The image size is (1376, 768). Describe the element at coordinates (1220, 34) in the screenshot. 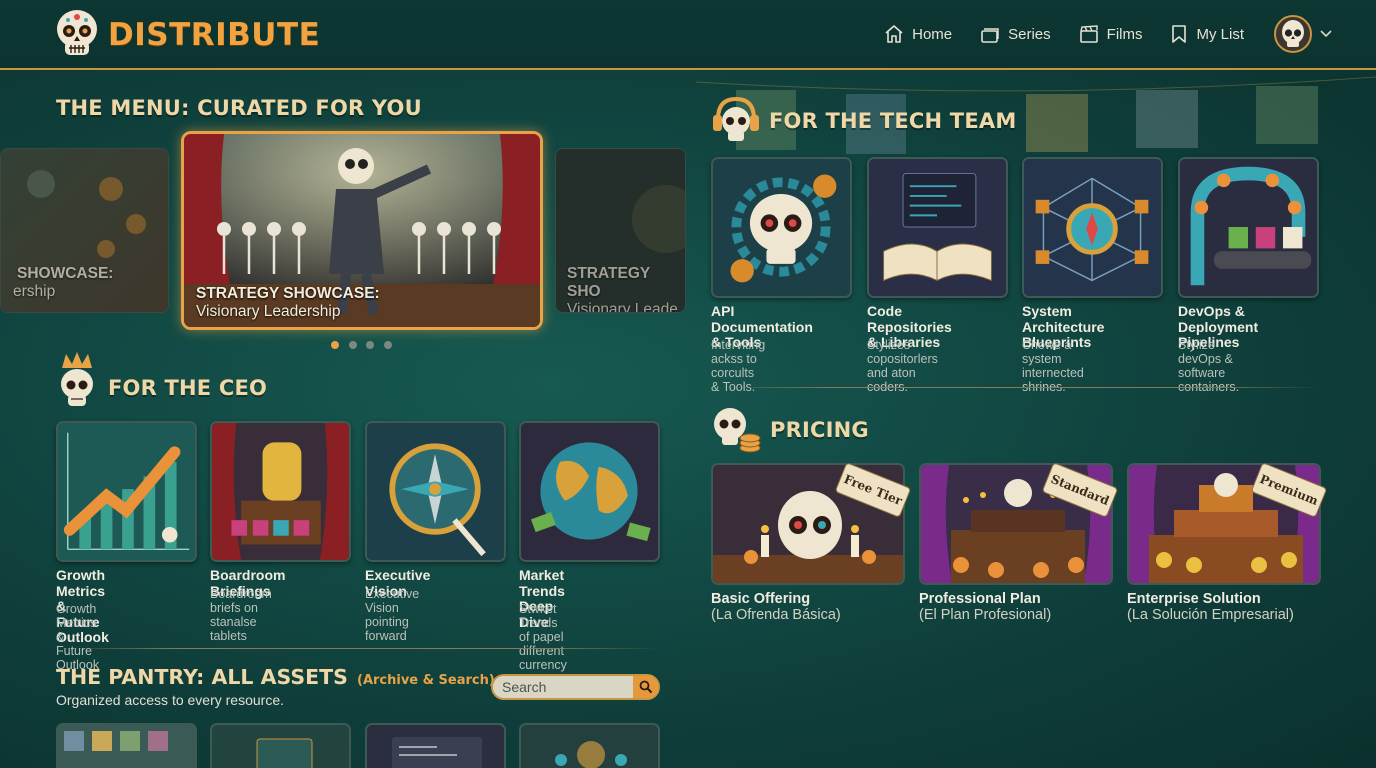

I see `nav-my-list-label: My List` at that location.